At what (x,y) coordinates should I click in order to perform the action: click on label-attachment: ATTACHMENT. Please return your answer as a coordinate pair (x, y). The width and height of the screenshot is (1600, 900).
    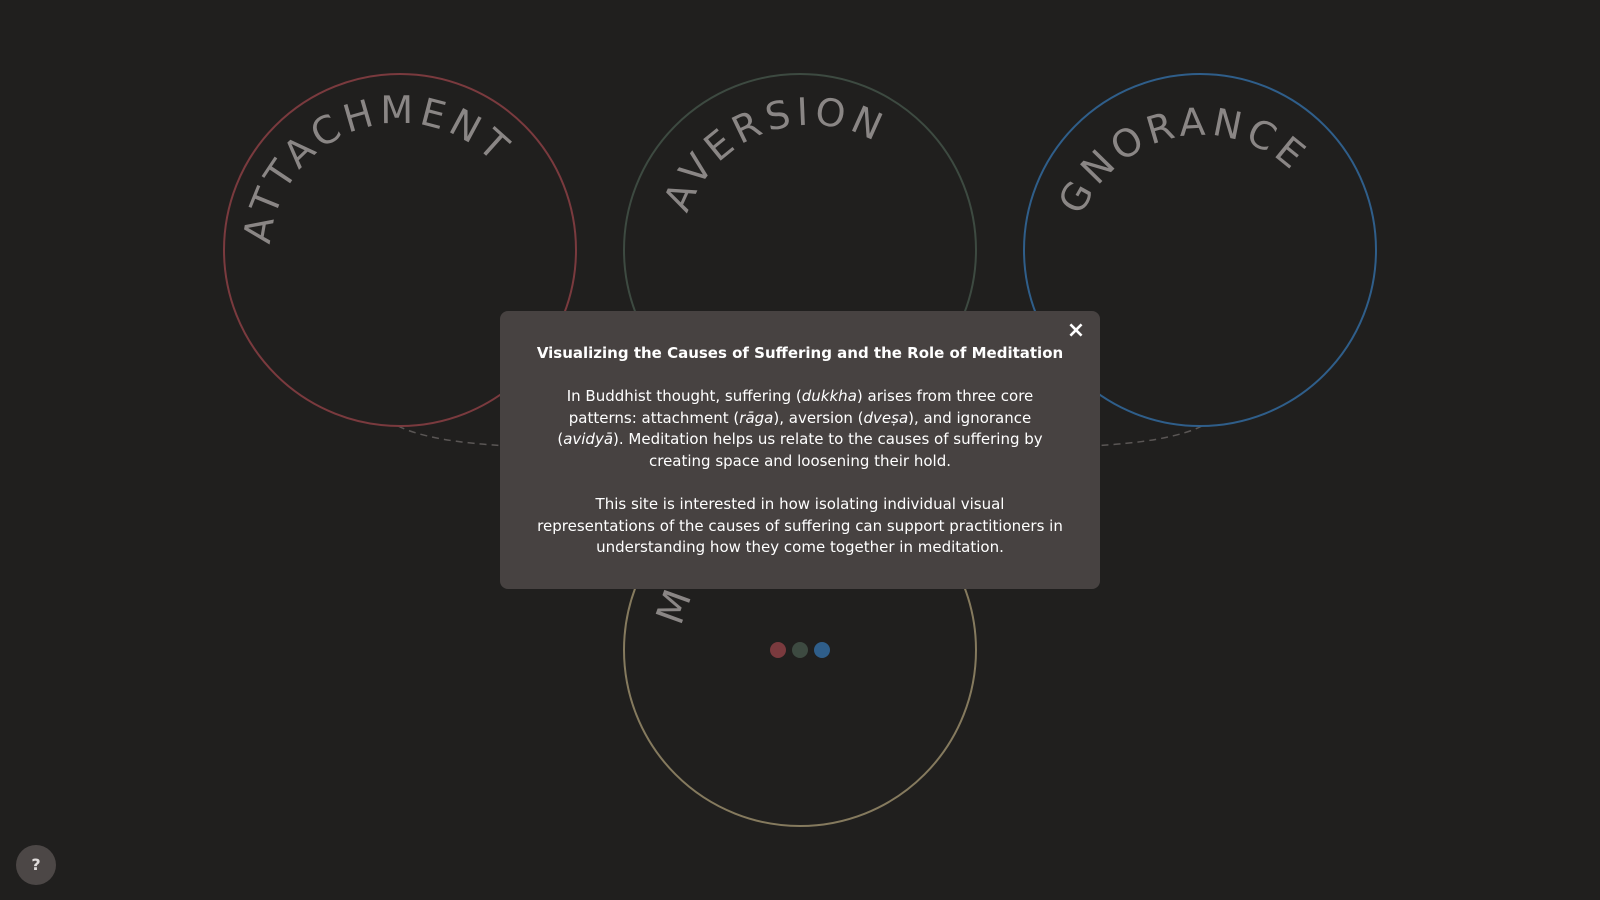
    Looking at the image, I should click on (378, 167).